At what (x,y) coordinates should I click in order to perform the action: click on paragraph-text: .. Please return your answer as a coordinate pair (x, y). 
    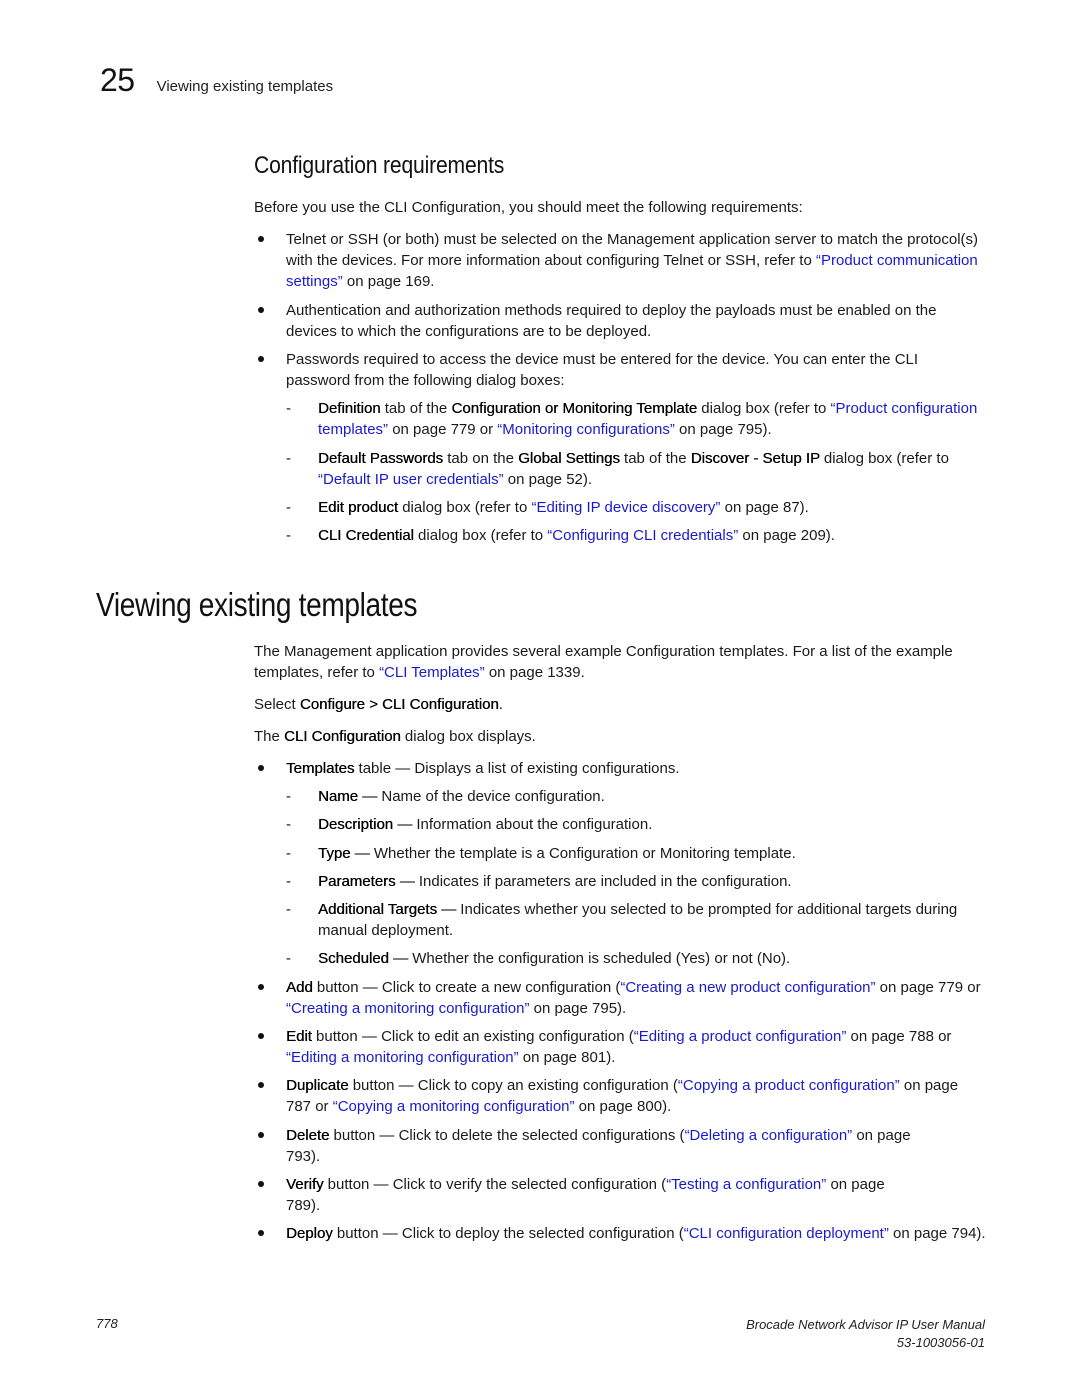
    Looking at the image, I should click on (500, 704).